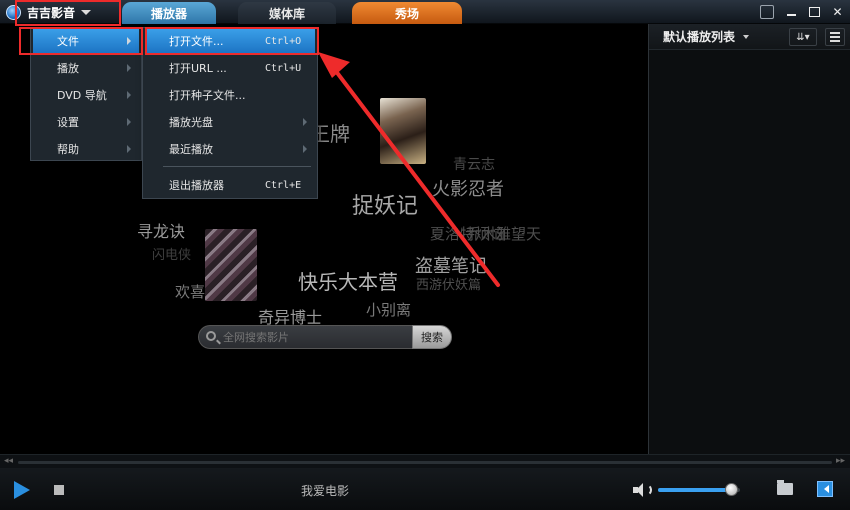 This screenshot has width=850, height=510. Describe the element at coordinates (161, 230) in the screenshot. I see `tag-cloud-item: 寻龙诀` at that location.